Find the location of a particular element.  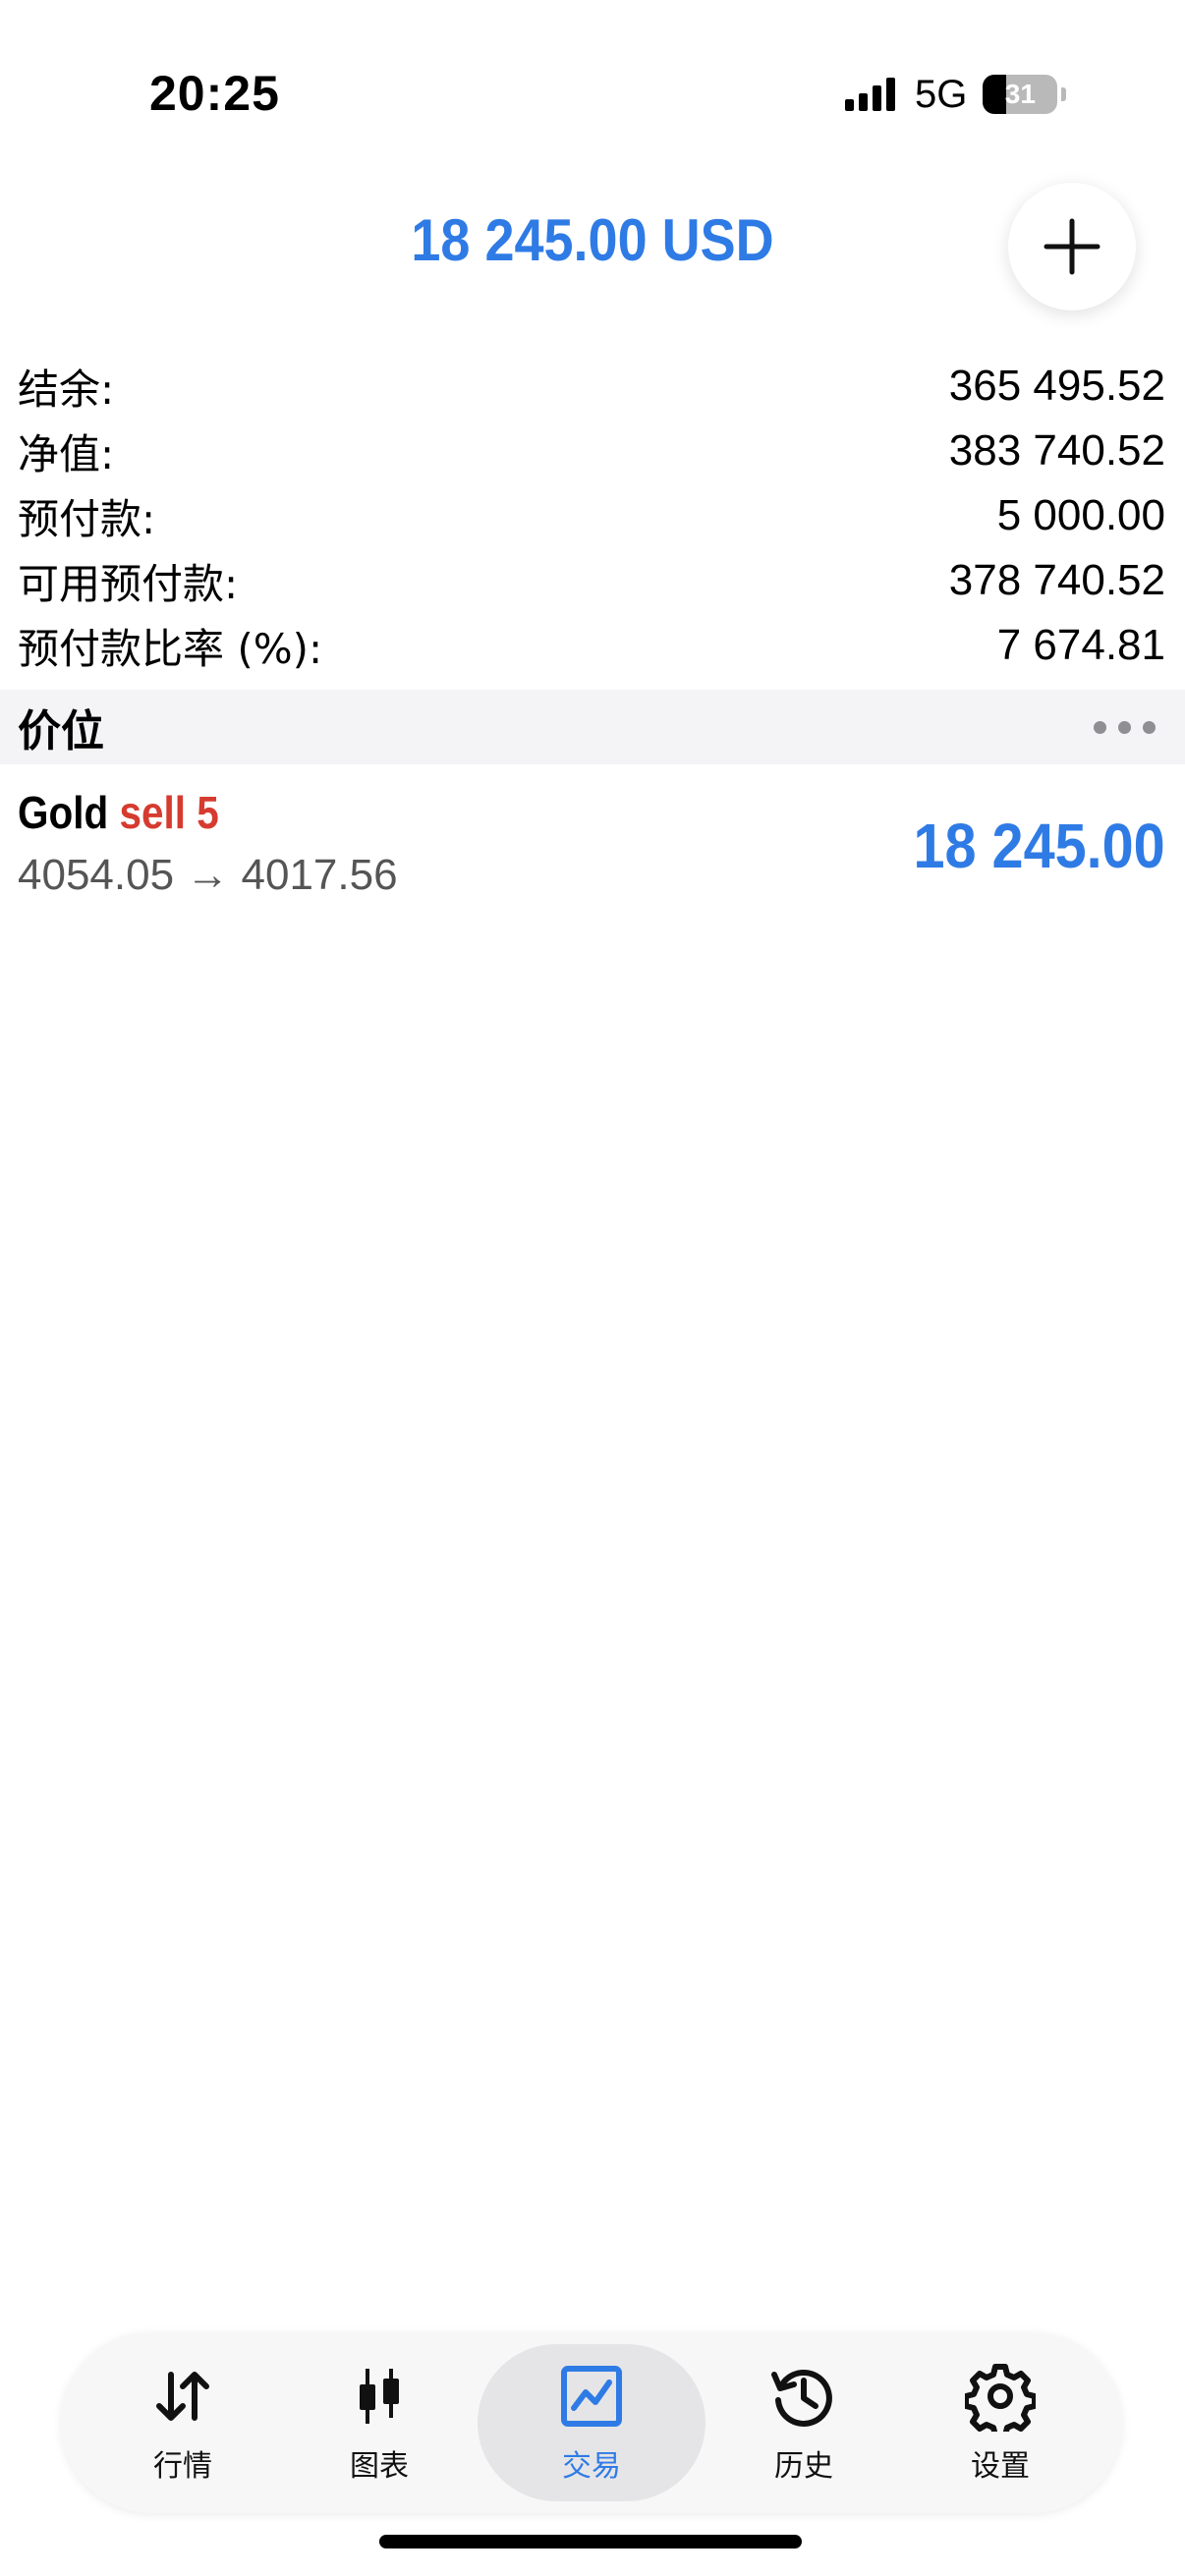

tab-label: 图表 is located at coordinates (380, 2466).